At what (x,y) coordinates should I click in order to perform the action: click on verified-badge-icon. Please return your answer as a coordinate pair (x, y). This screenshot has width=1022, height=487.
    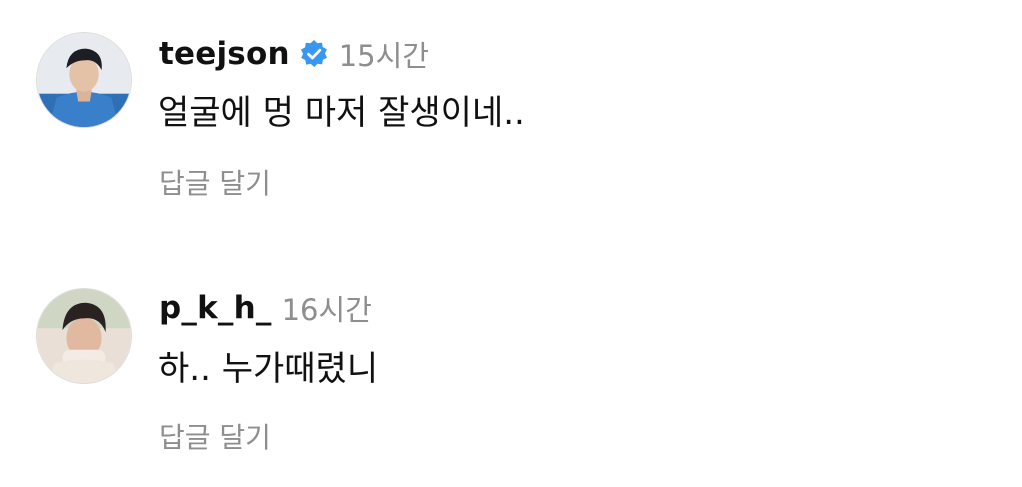
    Looking at the image, I should click on (314, 54).